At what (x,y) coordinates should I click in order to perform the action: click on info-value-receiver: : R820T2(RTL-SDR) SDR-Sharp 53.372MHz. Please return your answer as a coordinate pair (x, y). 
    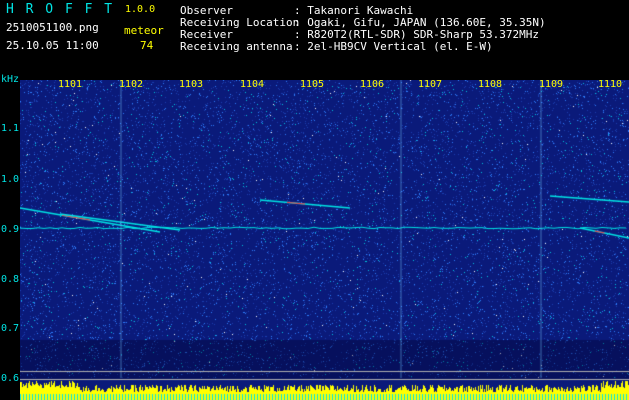
    Looking at the image, I should click on (417, 34).